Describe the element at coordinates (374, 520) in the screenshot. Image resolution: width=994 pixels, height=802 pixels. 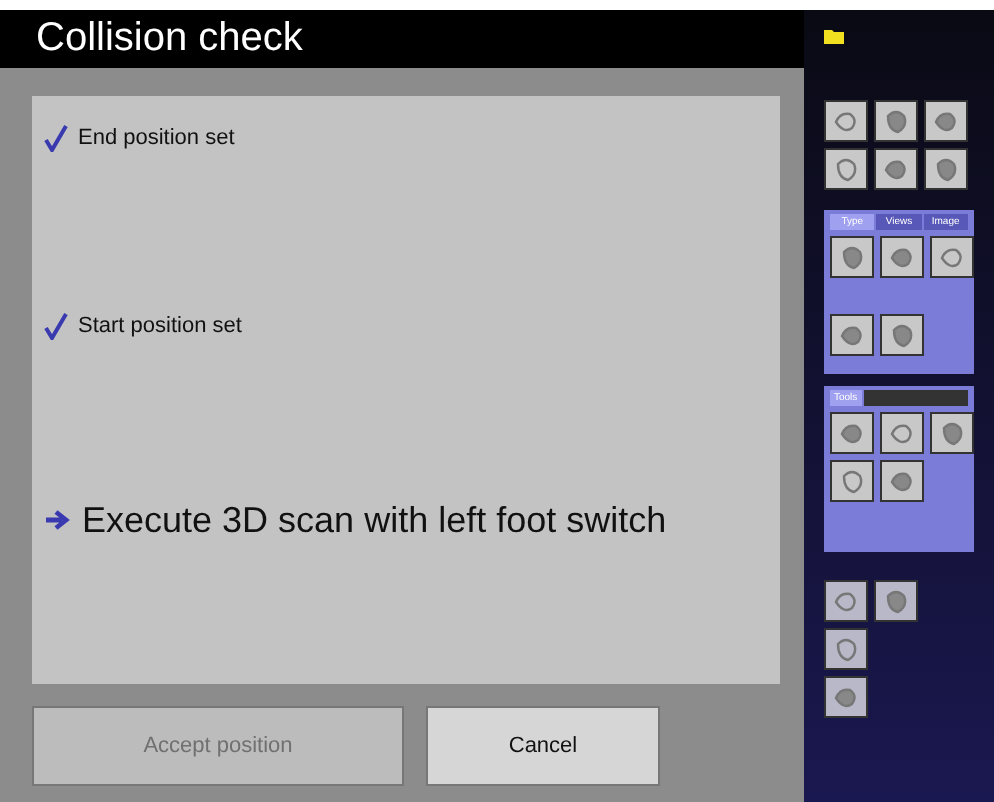
I see `step-text: Execute 3D scan with left foot switch` at that location.